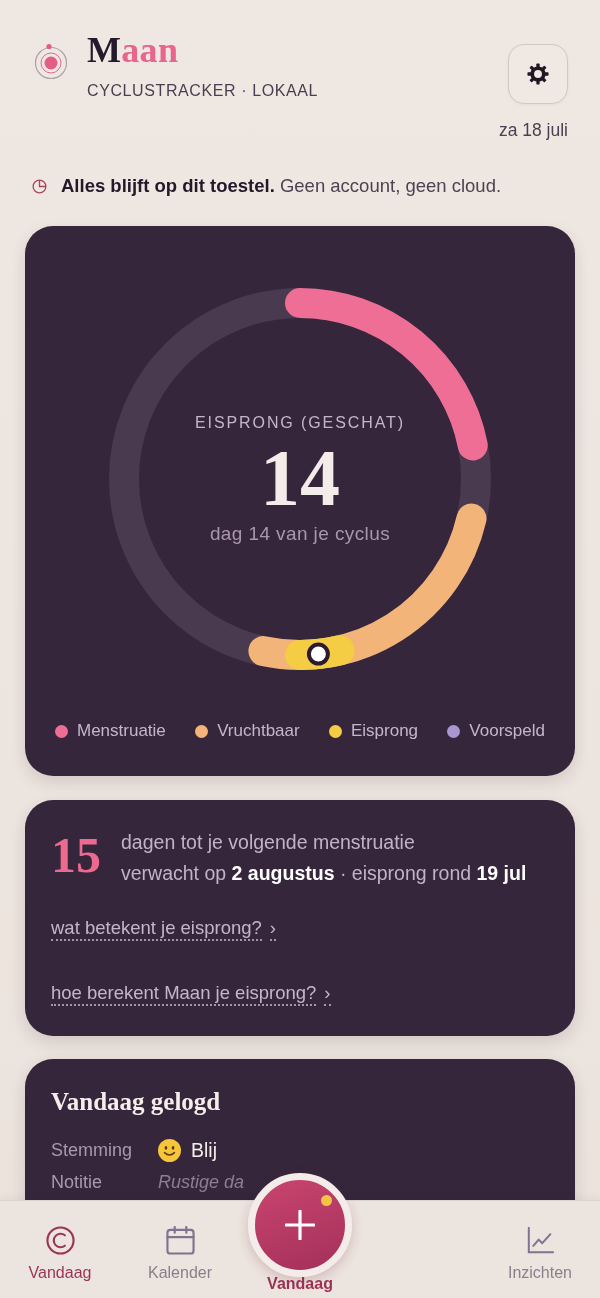  I want to click on legend-label: Vruchtbaar, so click(258, 731).